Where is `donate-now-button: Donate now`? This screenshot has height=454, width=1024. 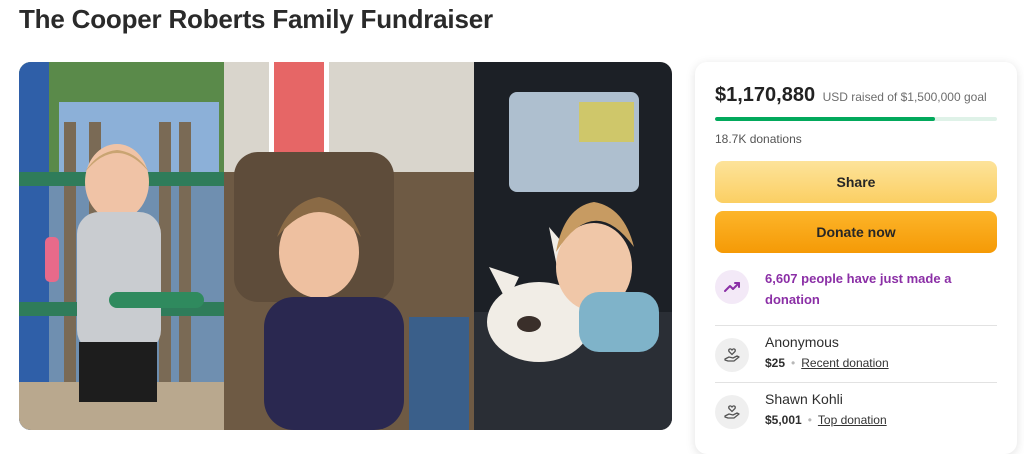
donate-now-button: Donate now is located at coordinates (856, 232).